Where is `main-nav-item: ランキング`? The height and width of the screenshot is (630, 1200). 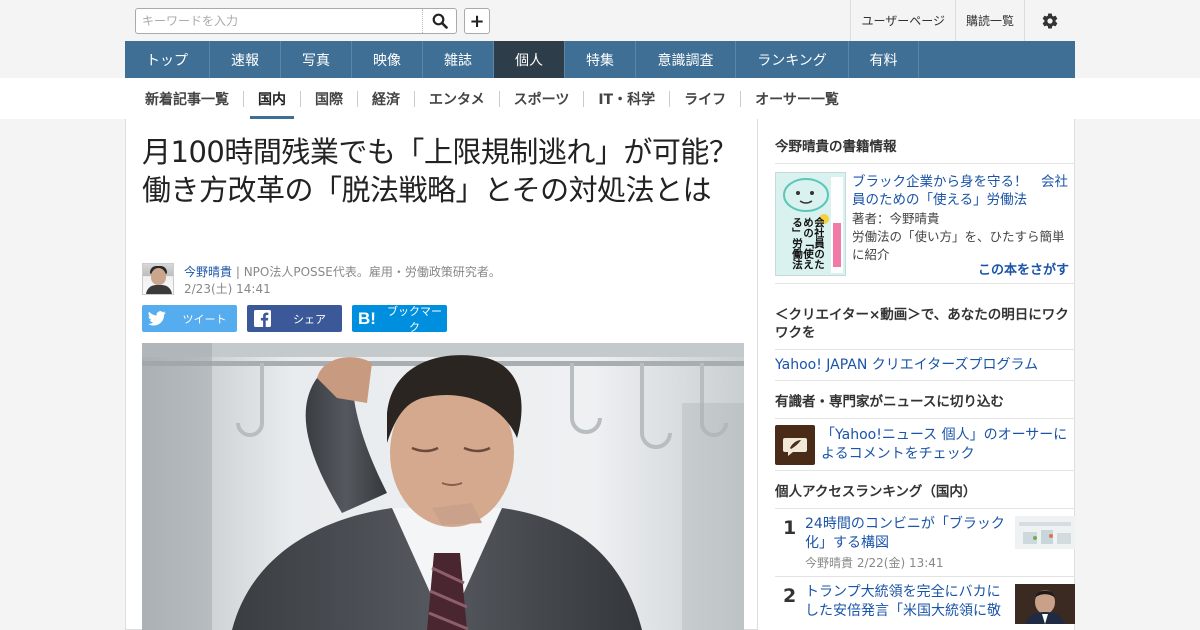
main-nav-item: ランキング is located at coordinates (792, 59).